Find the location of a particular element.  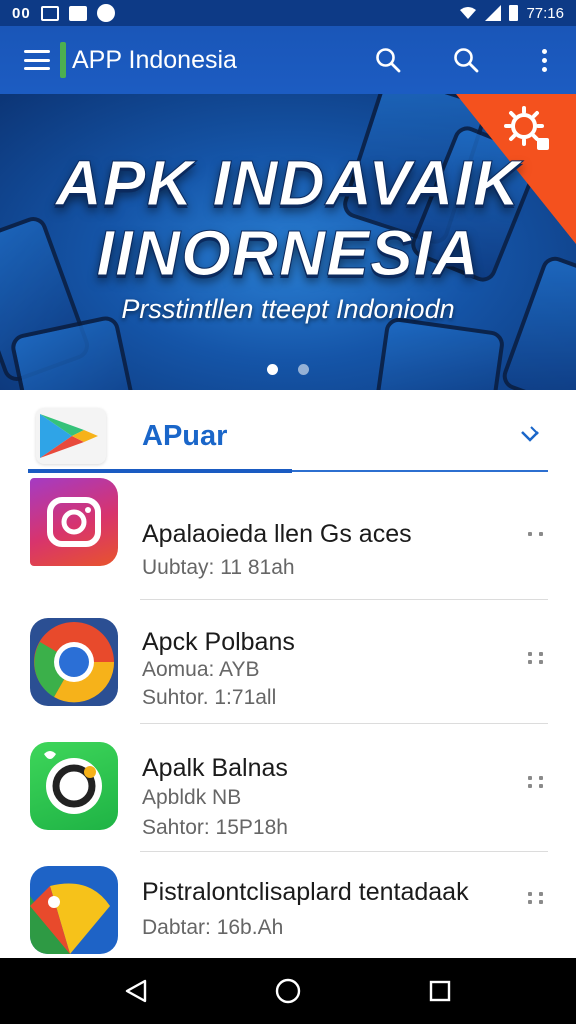

status-right: 77:16 is located at coordinates (511, 13).